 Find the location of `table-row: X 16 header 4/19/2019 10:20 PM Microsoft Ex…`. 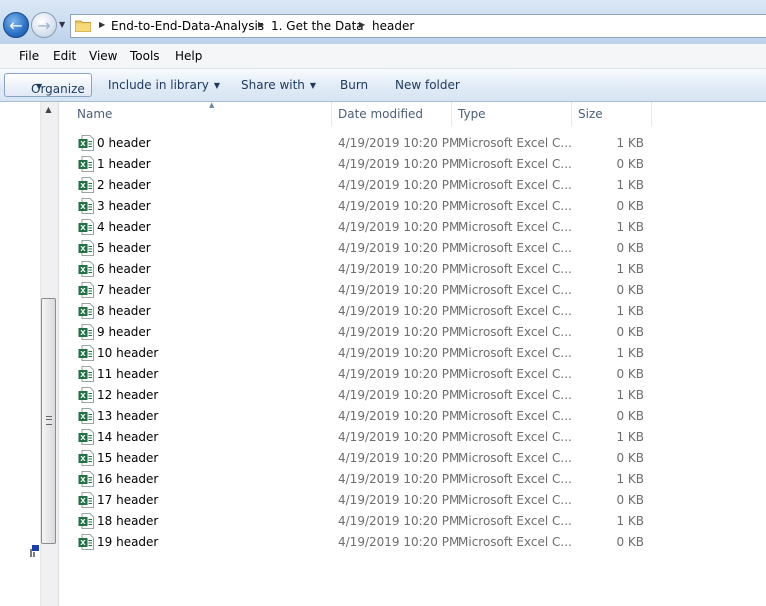

table-row: X 16 header 4/19/2019 10:20 PM Microsoft Ex… is located at coordinates (412, 479).